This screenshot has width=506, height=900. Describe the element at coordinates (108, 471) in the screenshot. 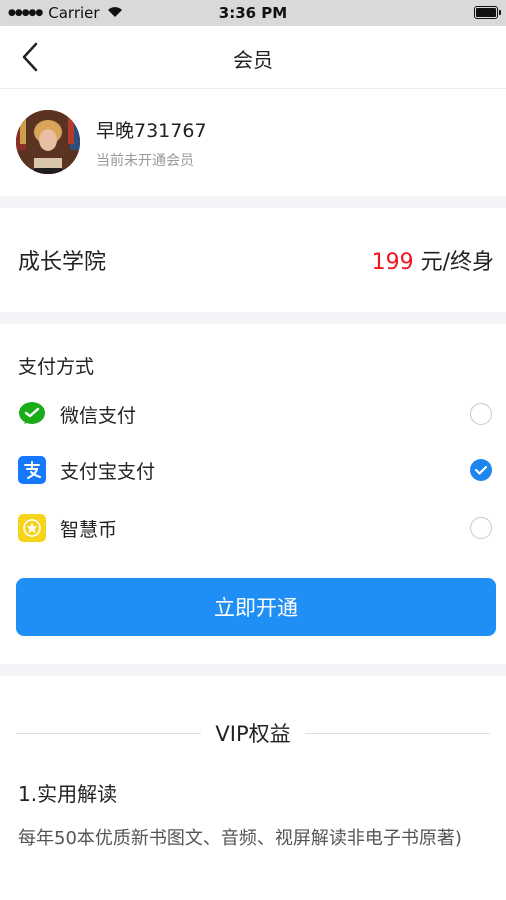

I see `payment-label: 支付宝支付` at that location.